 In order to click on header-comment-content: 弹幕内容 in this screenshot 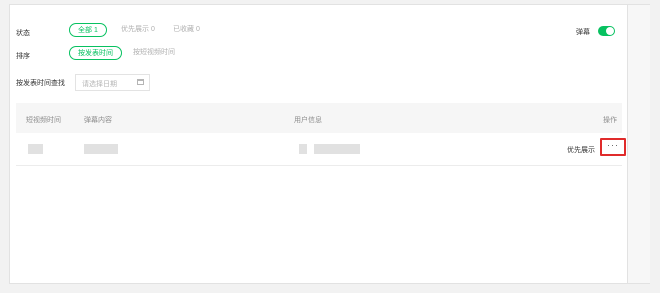, I will do `click(98, 120)`.